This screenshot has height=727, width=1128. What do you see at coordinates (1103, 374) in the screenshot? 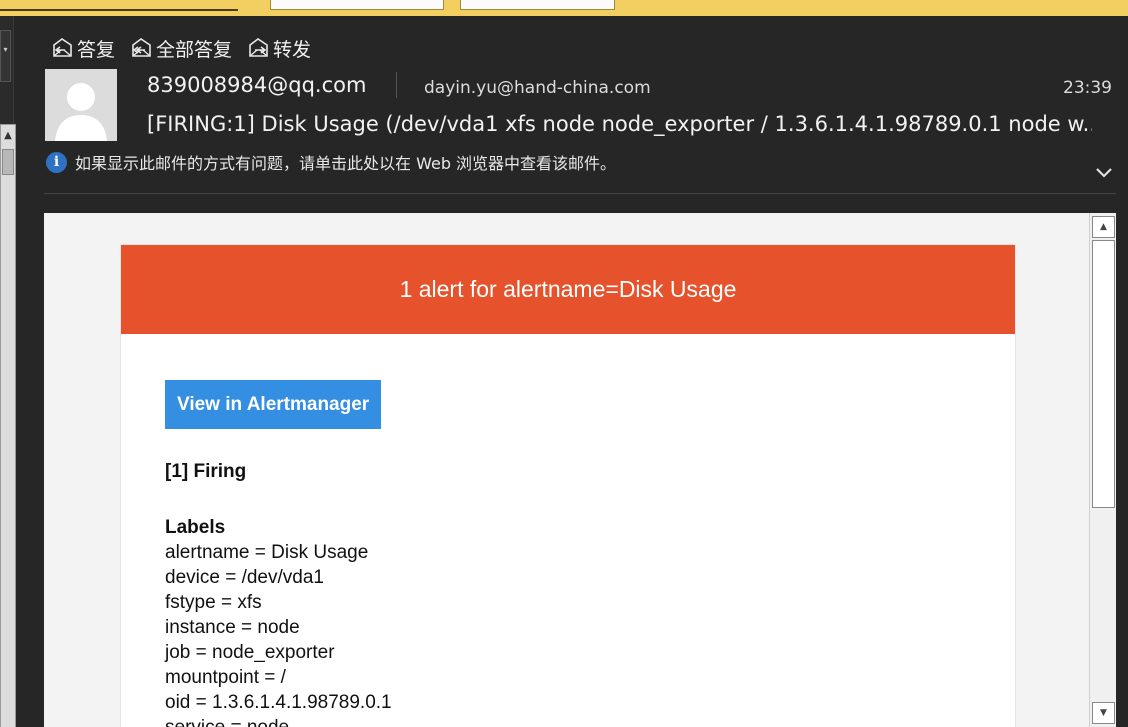
I see `message-scrollbar-thumb` at bounding box center [1103, 374].